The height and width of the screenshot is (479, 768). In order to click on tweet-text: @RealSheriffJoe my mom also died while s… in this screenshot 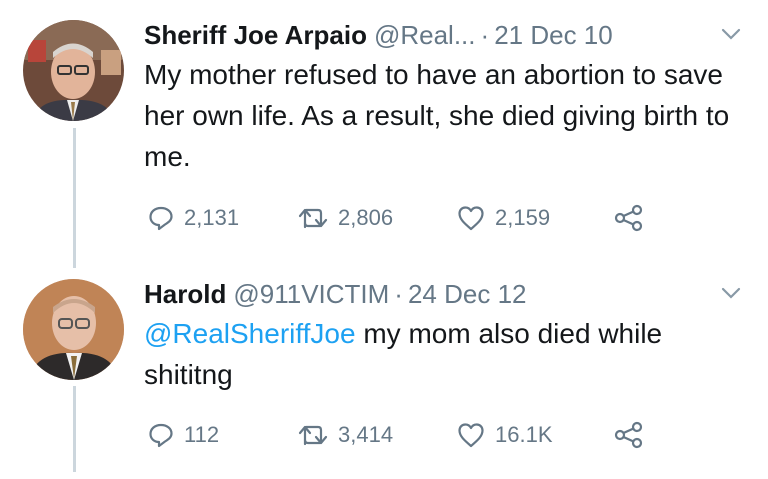, I will do `click(449, 354)`.